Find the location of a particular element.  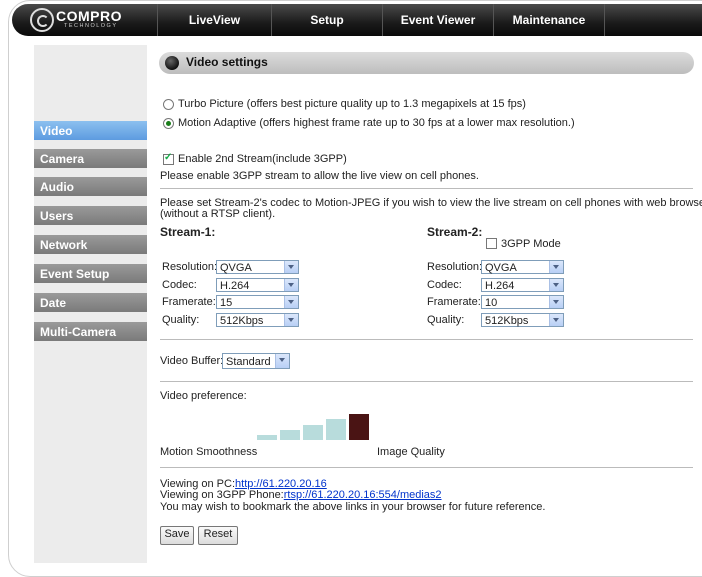

main-nav: LiveView Setup Event Viewer Maintenance is located at coordinates (381, 20).